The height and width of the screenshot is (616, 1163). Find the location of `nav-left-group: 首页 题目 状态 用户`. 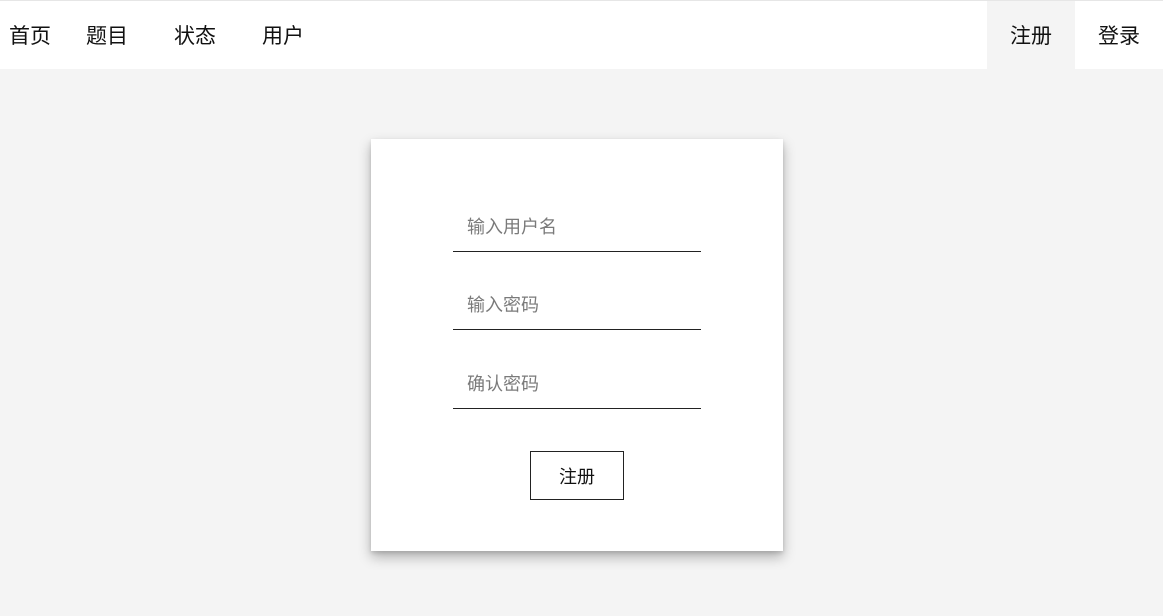

nav-left-group: 首页 题目 状态 用户 is located at coordinates (163, 35).